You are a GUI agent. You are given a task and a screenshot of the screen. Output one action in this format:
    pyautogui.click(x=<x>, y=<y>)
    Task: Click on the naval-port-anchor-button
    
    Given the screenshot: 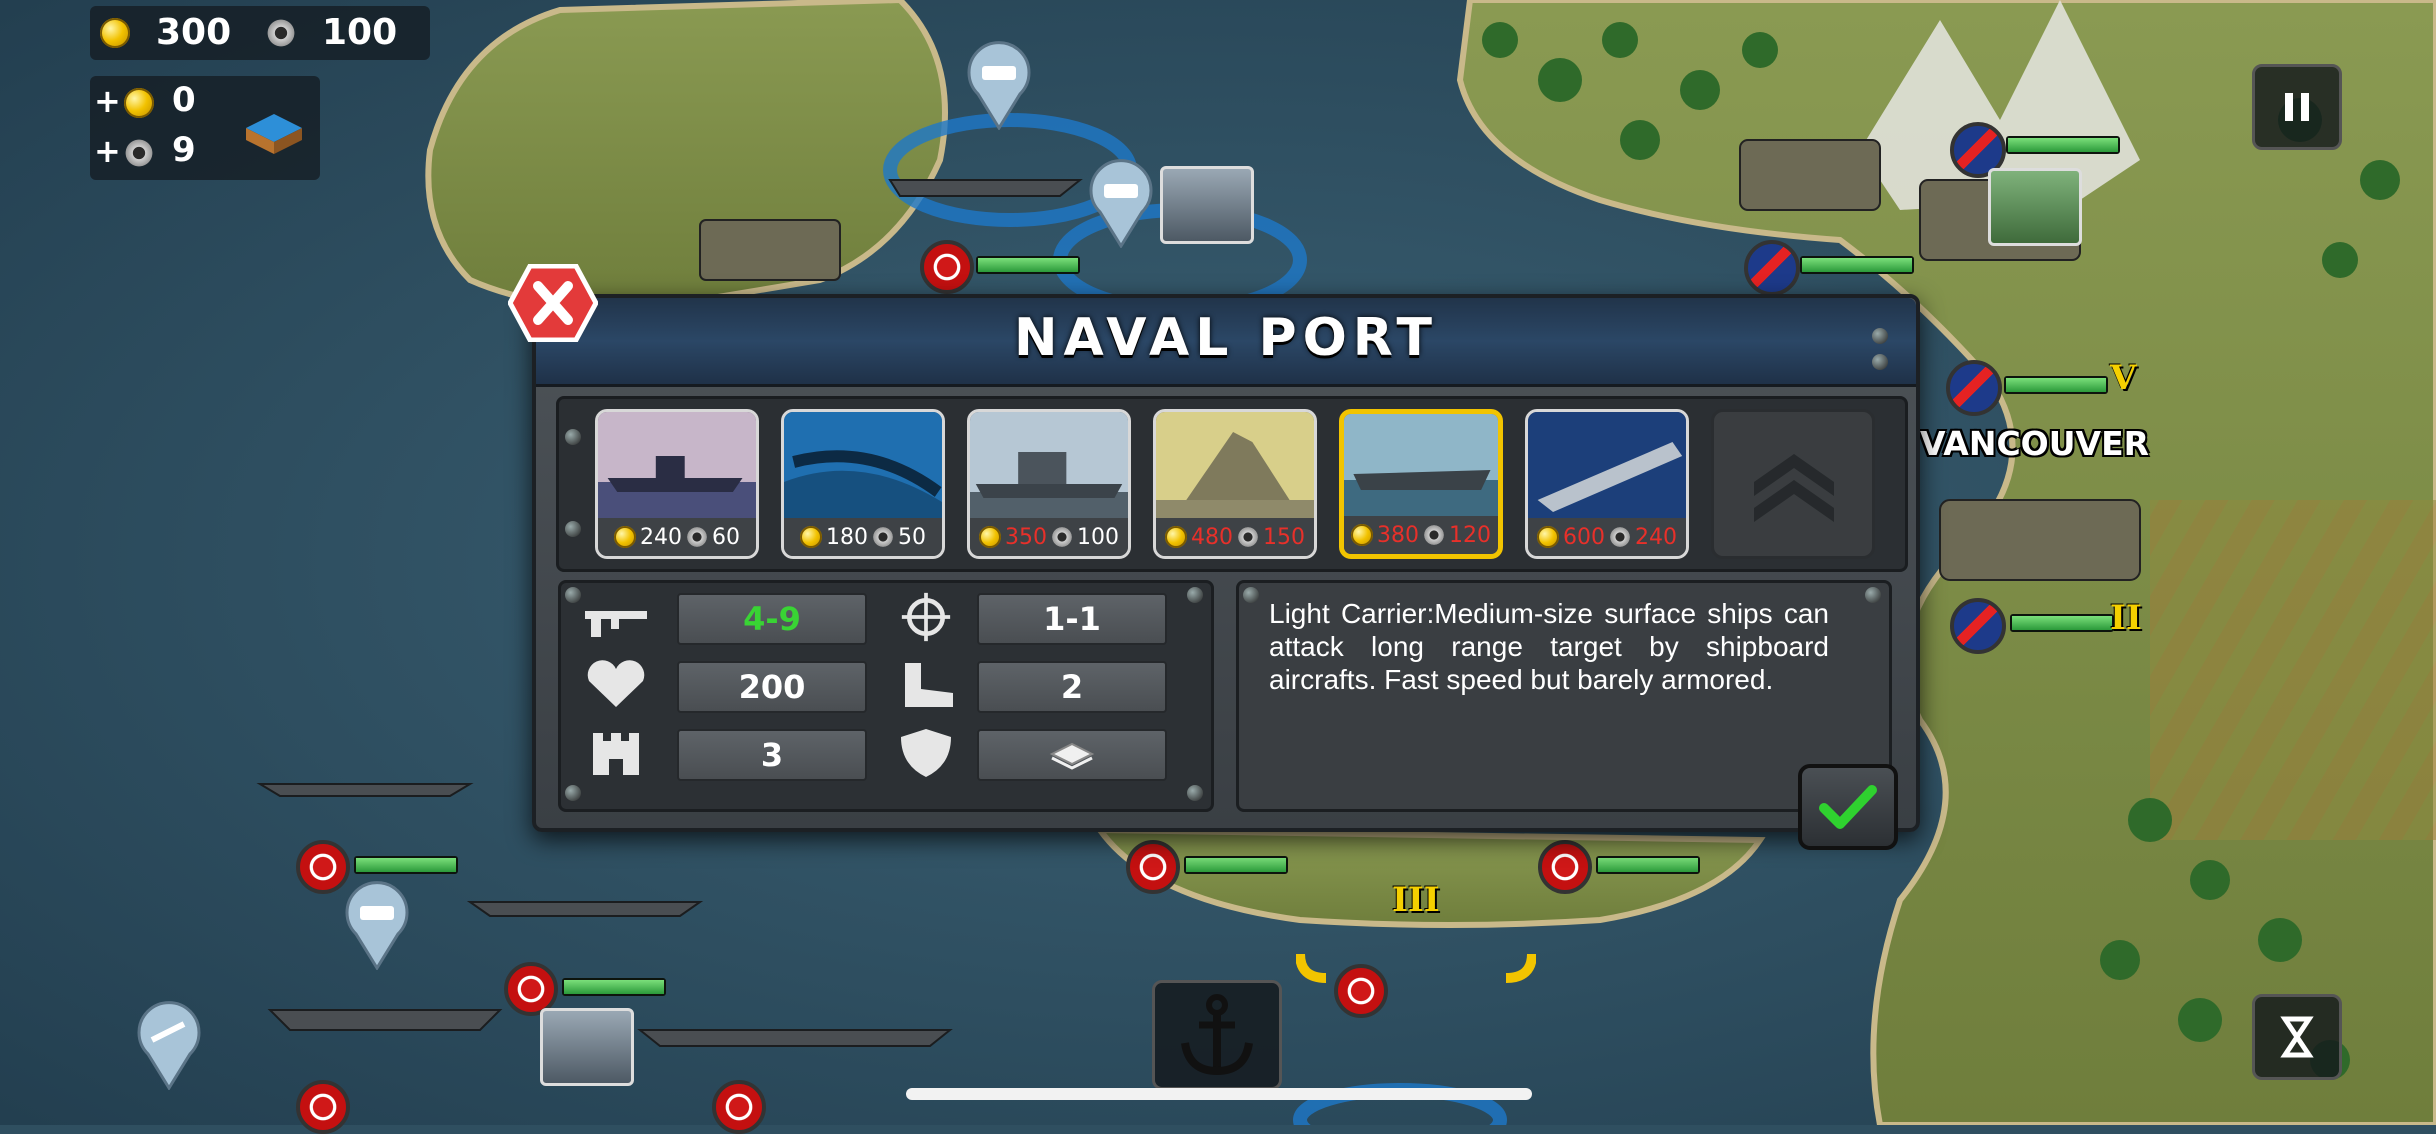 What is the action you would take?
    pyautogui.click(x=1217, y=1035)
    